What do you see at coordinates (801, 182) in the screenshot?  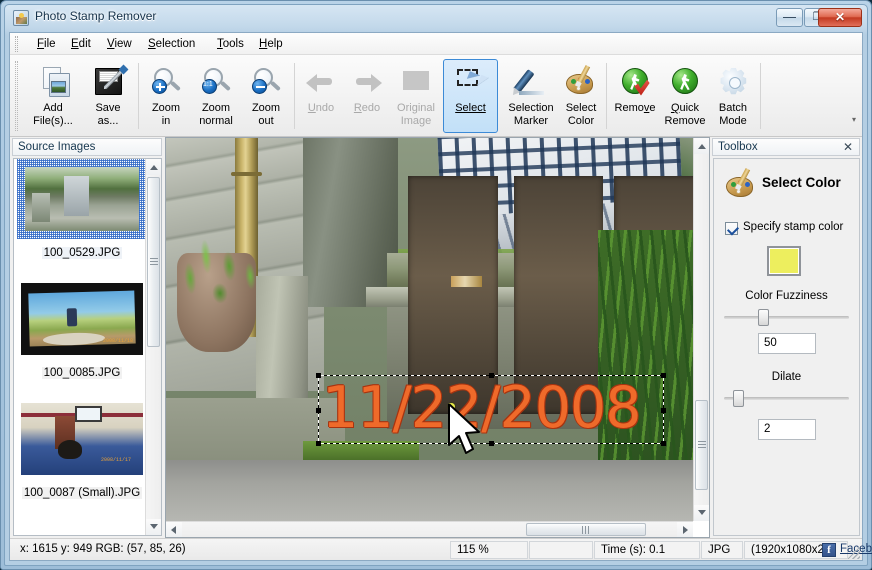 I see `toolbox-section-title: Select Color` at bounding box center [801, 182].